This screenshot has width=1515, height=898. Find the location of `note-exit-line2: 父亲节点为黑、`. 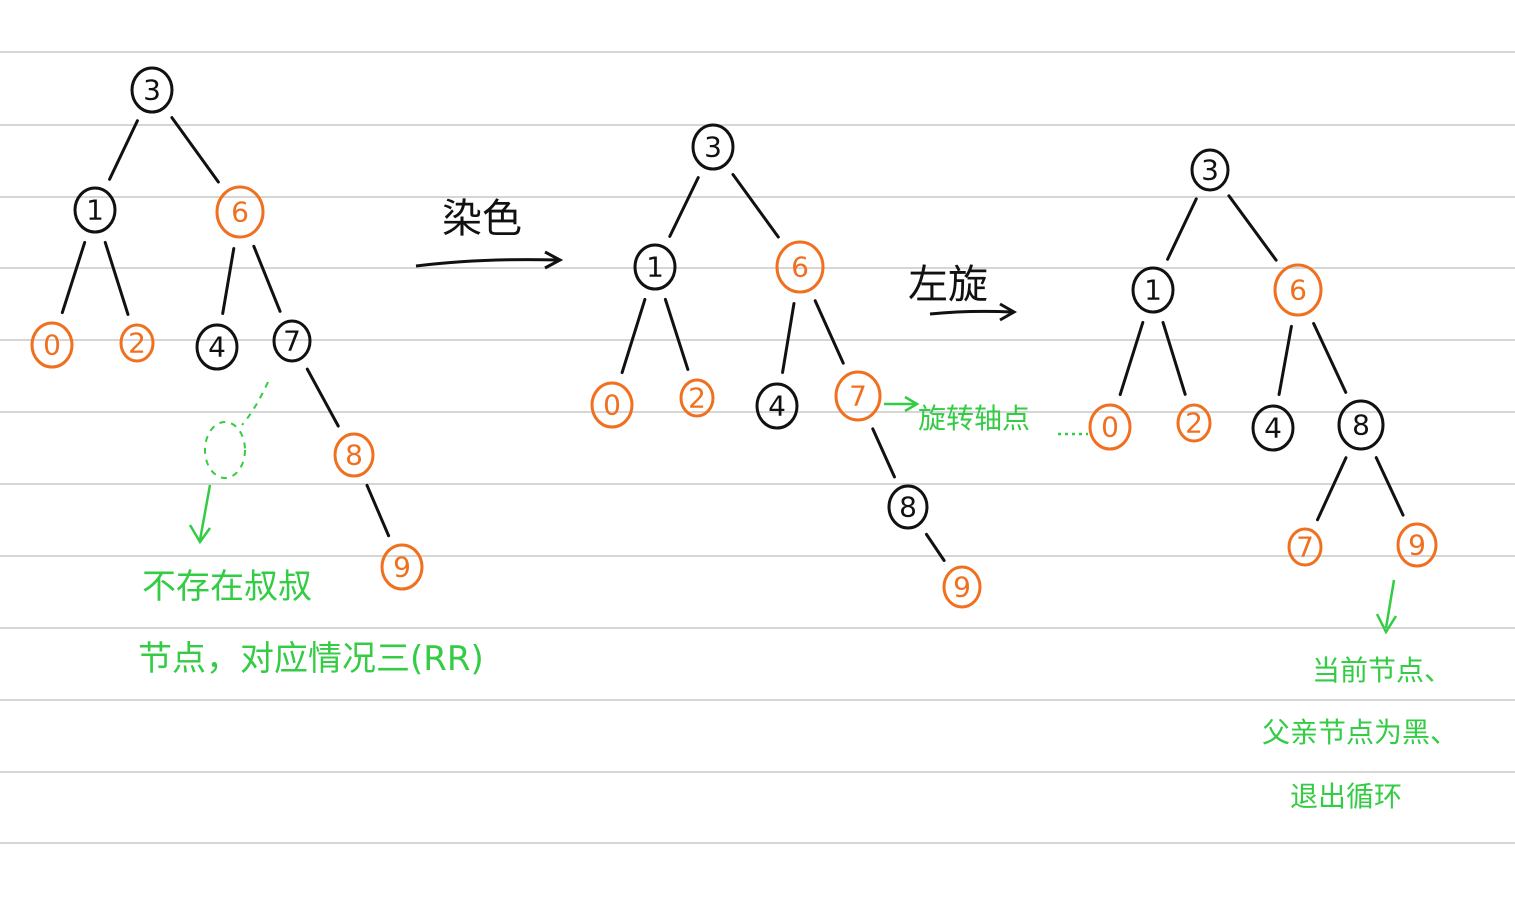

note-exit-line2: 父亲节点为黑、 is located at coordinates (1360, 732).